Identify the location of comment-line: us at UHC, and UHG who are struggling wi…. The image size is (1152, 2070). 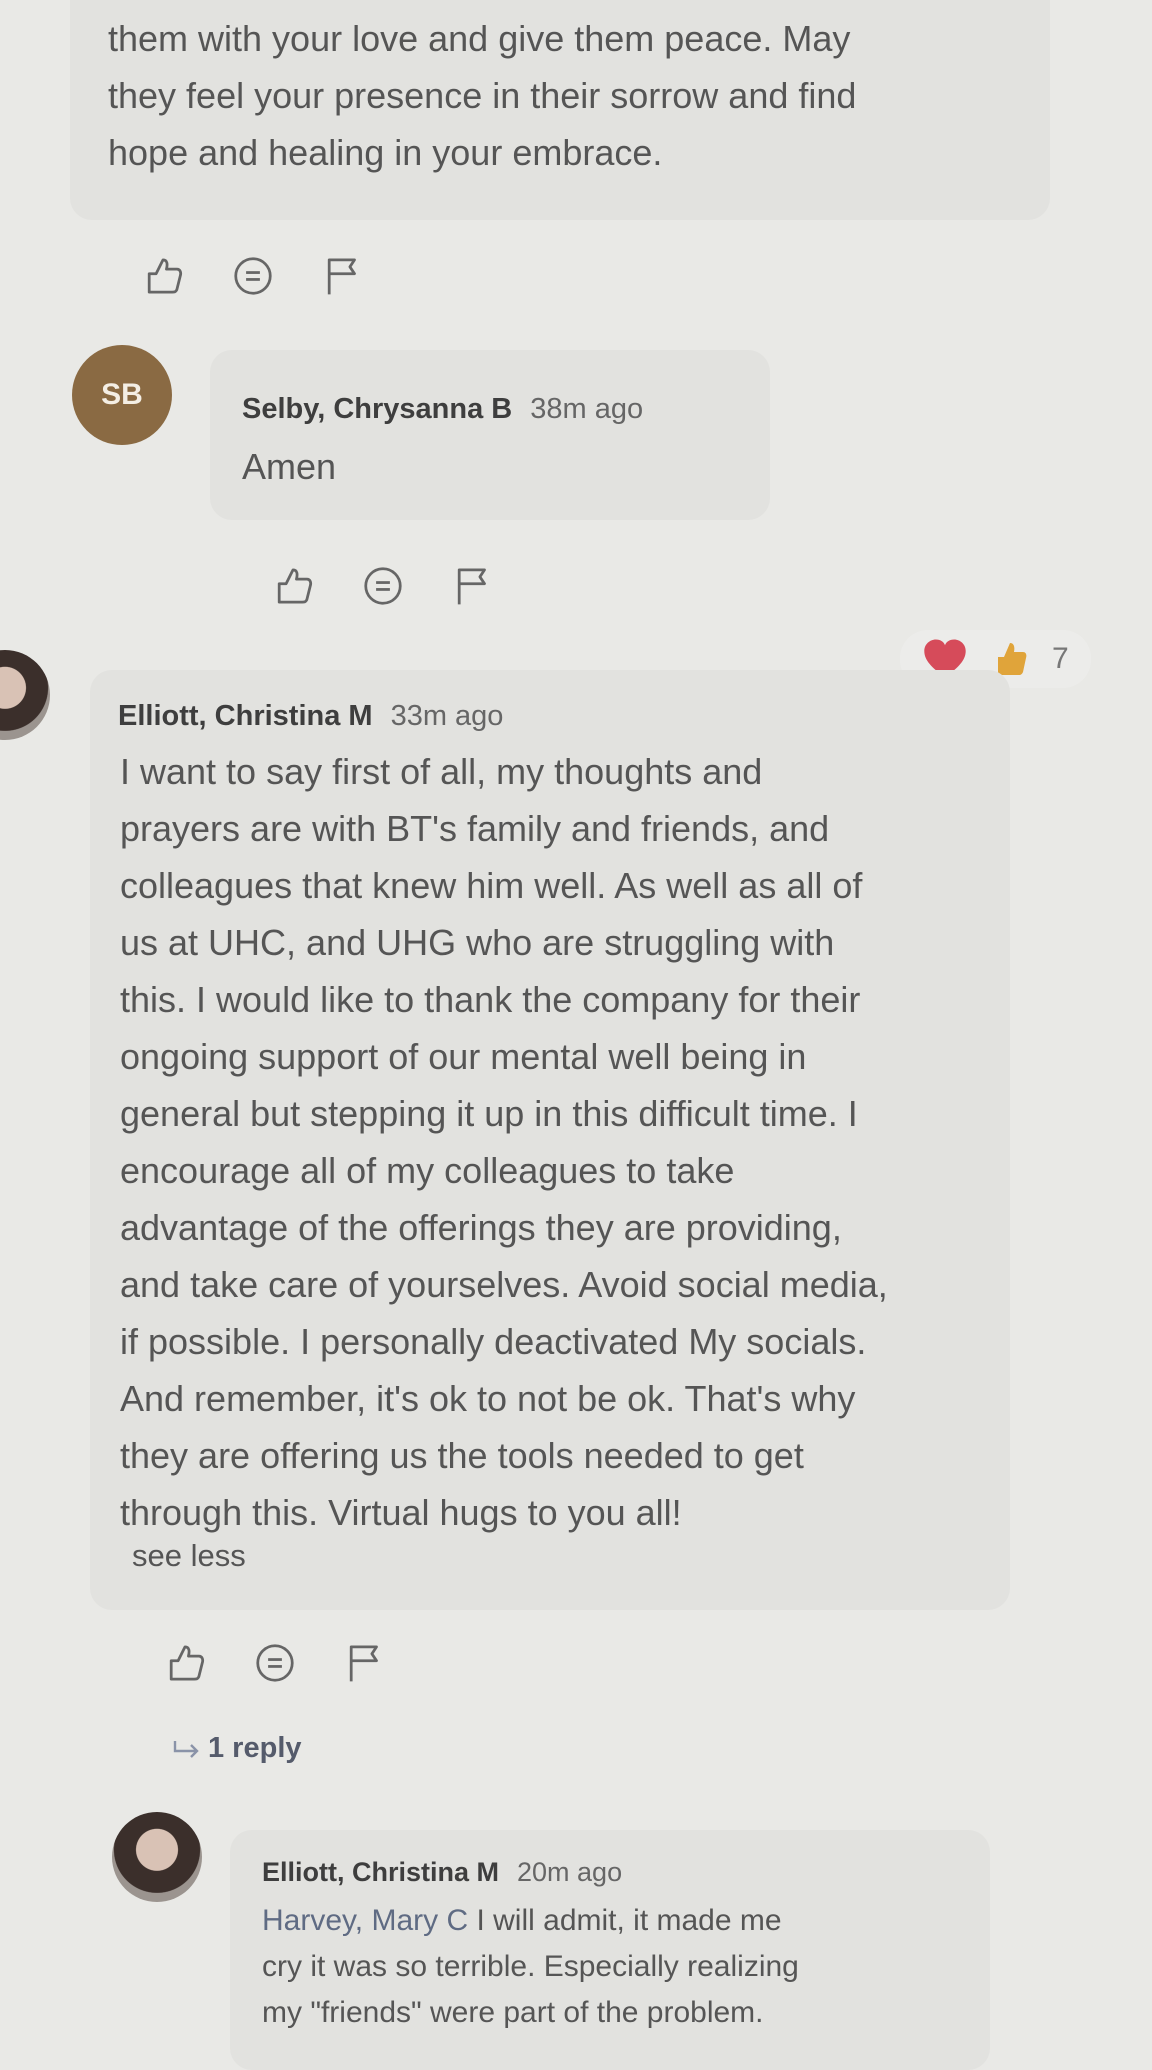
(477, 942).